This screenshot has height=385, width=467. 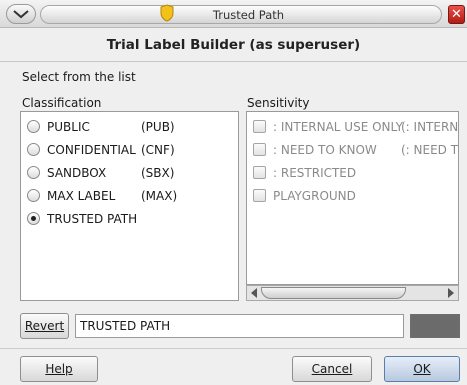 What do you see at coordinates (62, 103) in the screenshot?
I see `classification-label: Classification` at bounding box center [62, 103].